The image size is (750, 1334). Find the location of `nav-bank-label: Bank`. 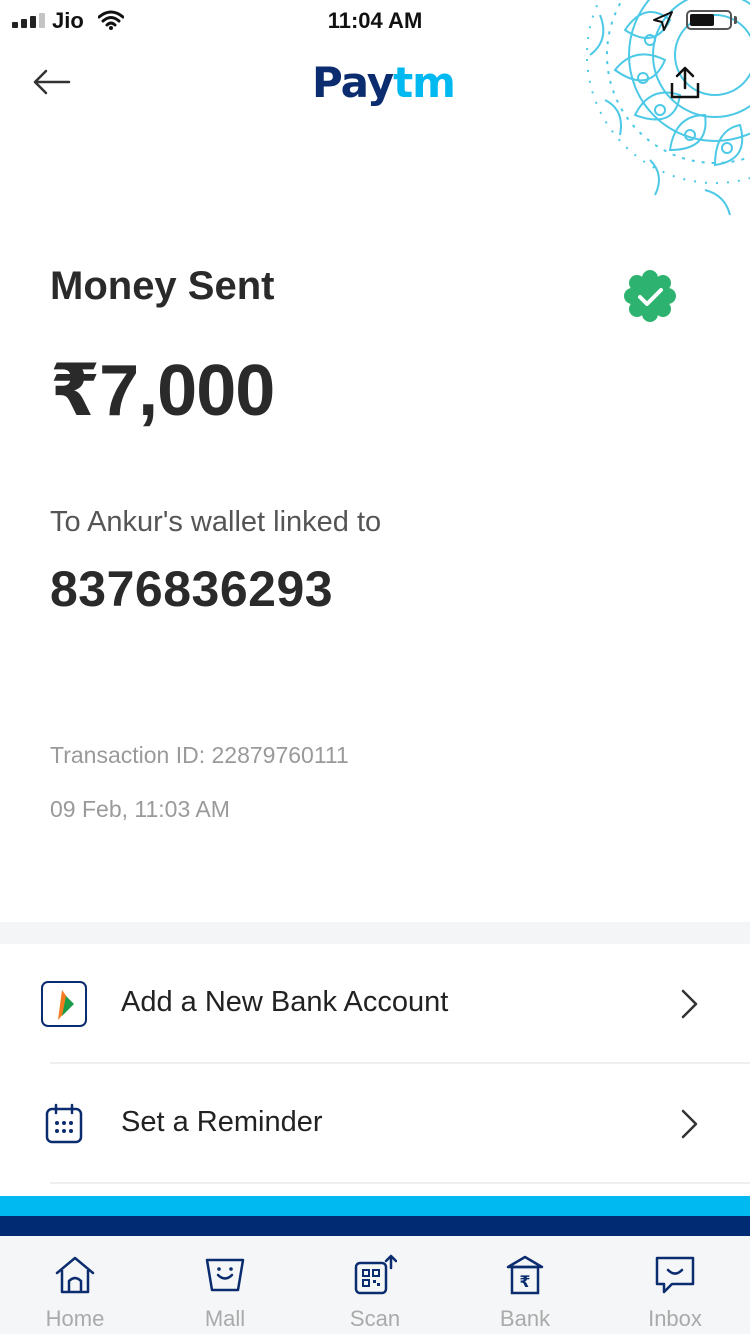

nav-bank-label: Bank is located at coordinates (525, 1318).